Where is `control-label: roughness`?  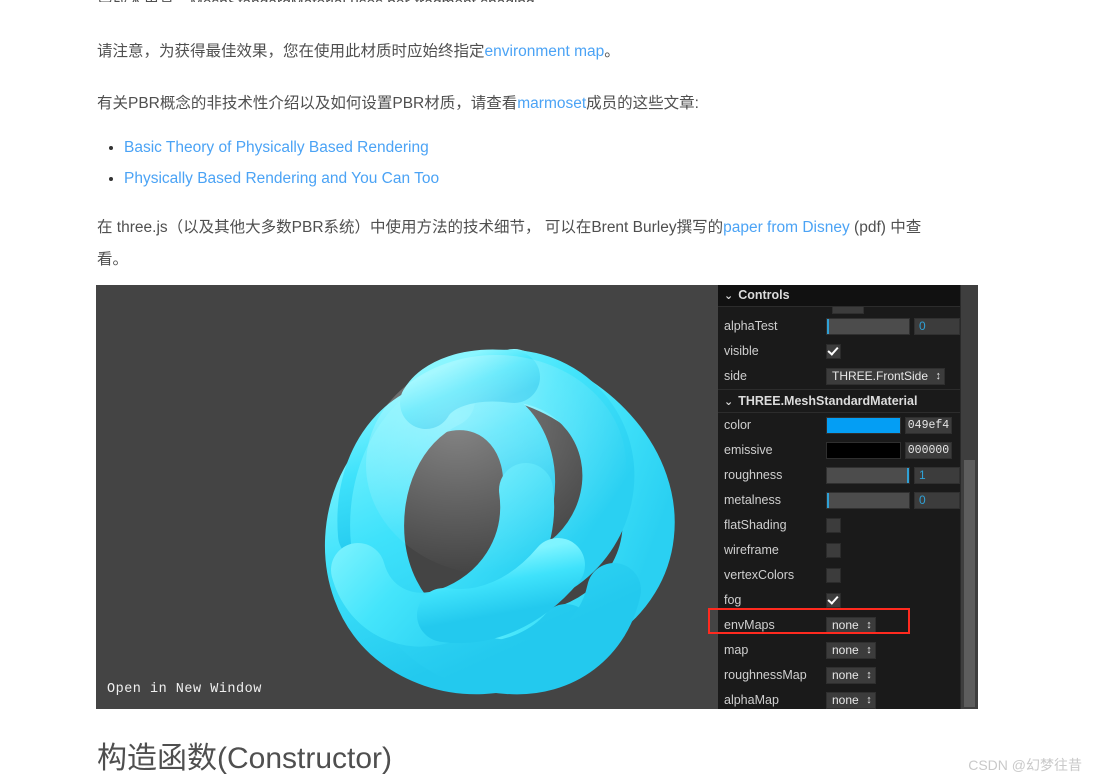 control-label: roughness is located at coordinates (753, 475).